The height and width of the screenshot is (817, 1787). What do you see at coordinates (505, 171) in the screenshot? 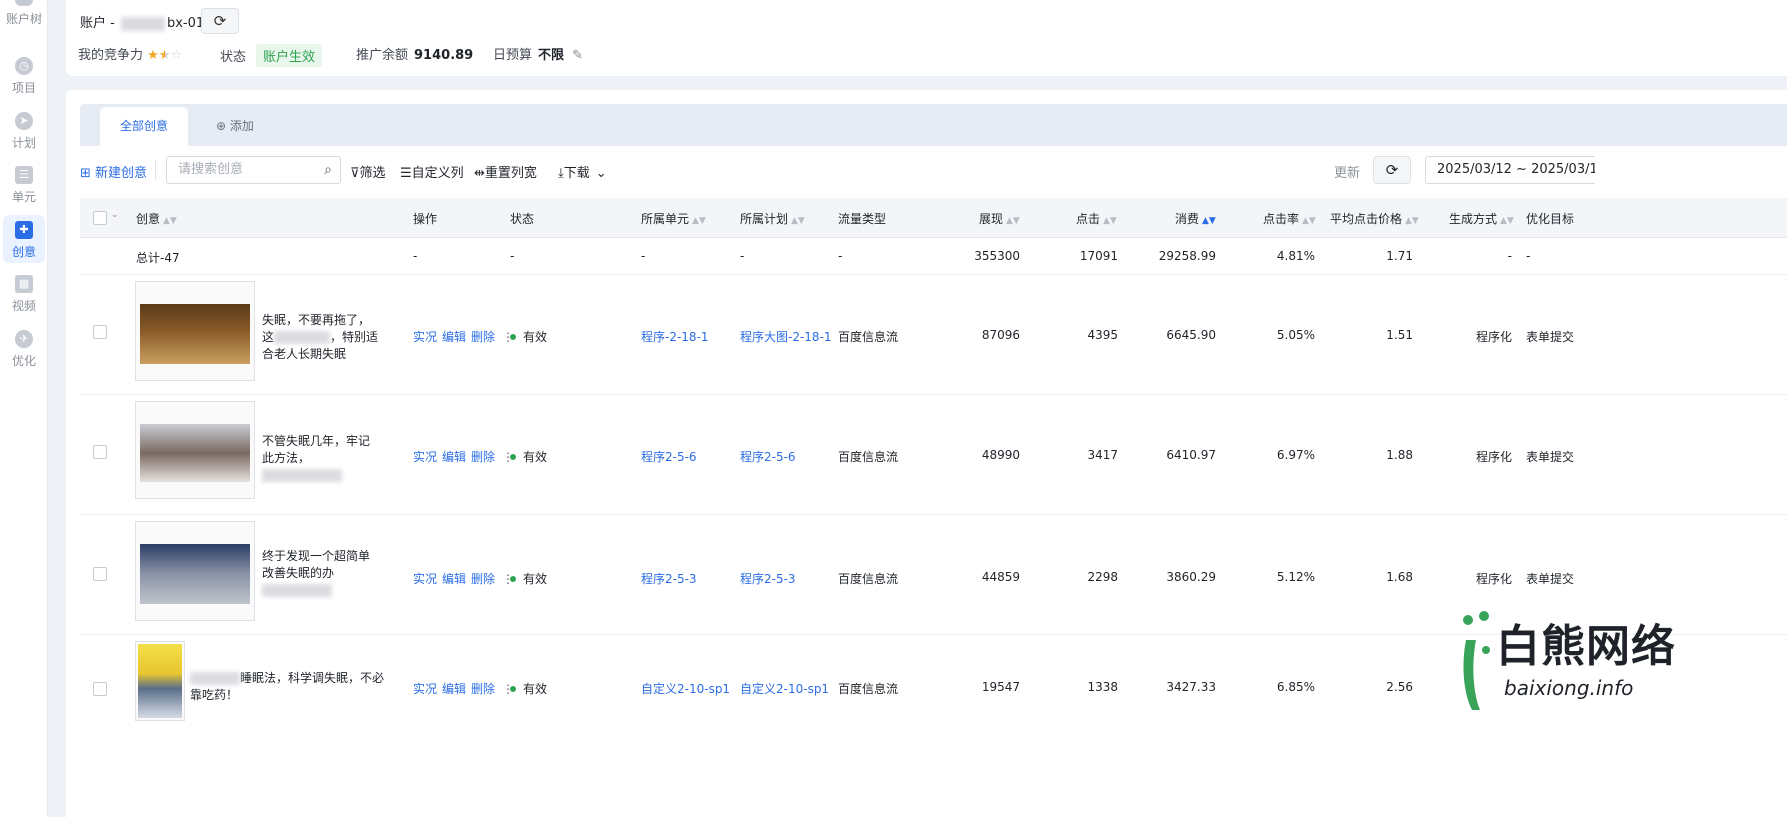
I see `reset-column-width-button: ⇹重置列宽` at bounding box center [505, 171].